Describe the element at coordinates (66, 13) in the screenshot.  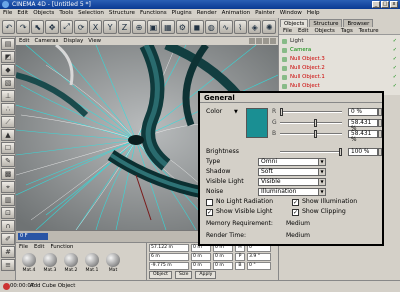
I see `menu-item-tools: Tools` at that location.